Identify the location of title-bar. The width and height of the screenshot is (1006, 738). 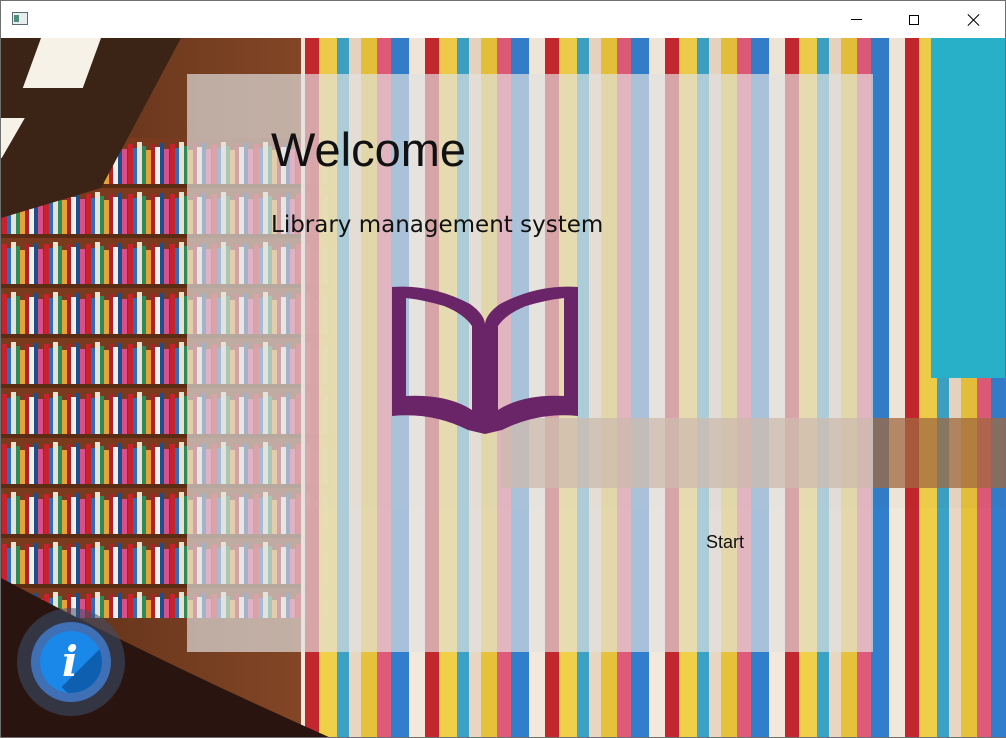
(503, 19).